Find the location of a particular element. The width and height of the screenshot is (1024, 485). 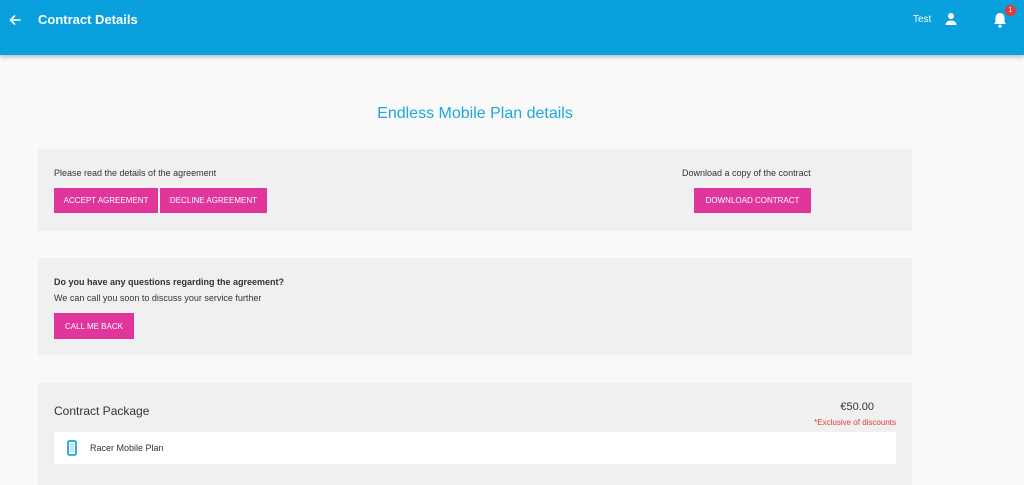

package-price: €50.00 is located at coordinates (857, 407).